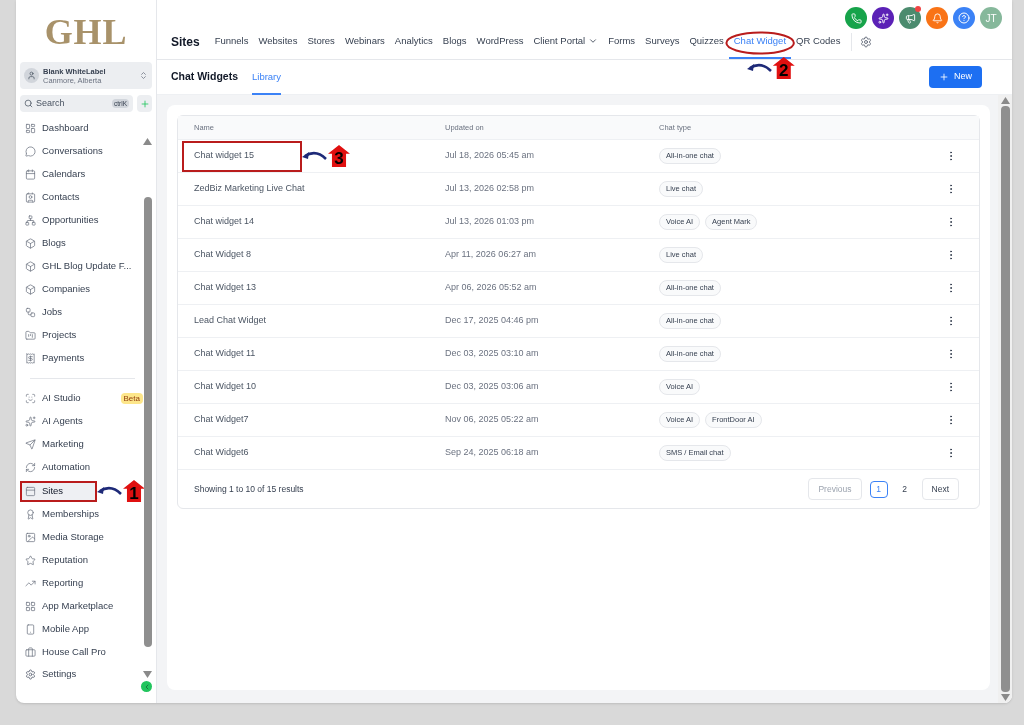 This screenshot has height=725, width=1024. I want to click on nav-tab: Quizzes, so click(706, 42).